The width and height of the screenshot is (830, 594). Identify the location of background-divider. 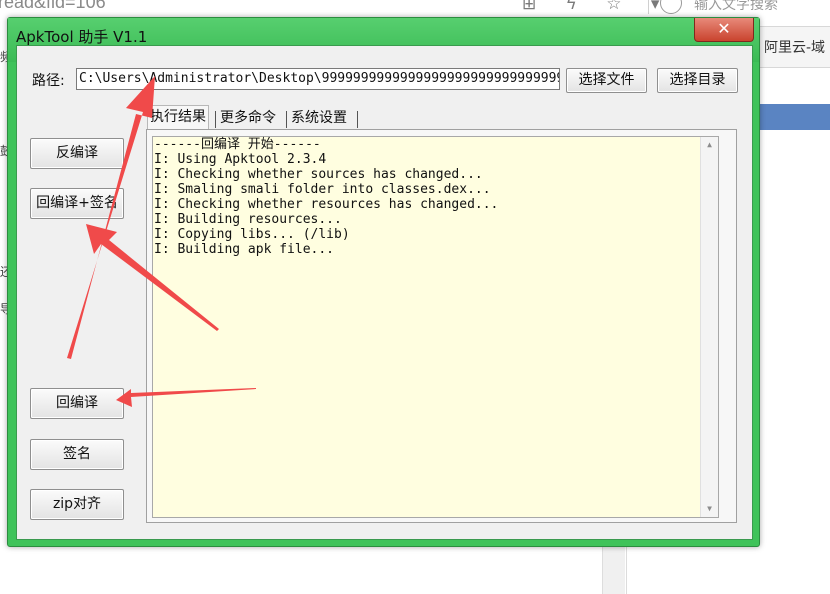
(626, 567).